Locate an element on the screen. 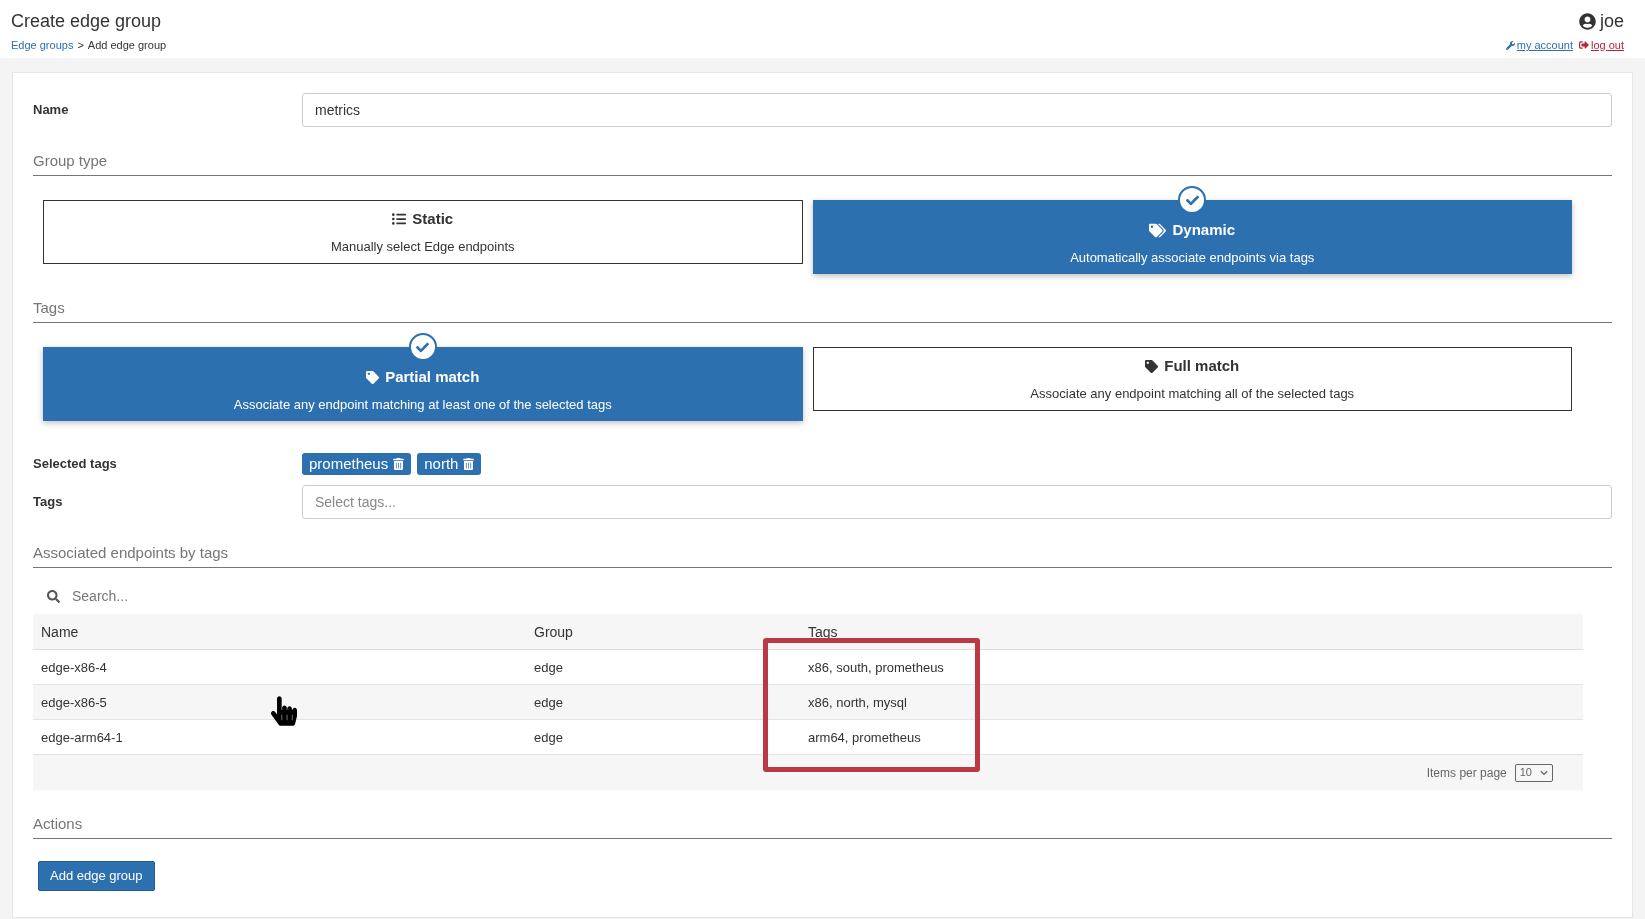  tag-badge: prometheus is located at coordinates (357, 464).